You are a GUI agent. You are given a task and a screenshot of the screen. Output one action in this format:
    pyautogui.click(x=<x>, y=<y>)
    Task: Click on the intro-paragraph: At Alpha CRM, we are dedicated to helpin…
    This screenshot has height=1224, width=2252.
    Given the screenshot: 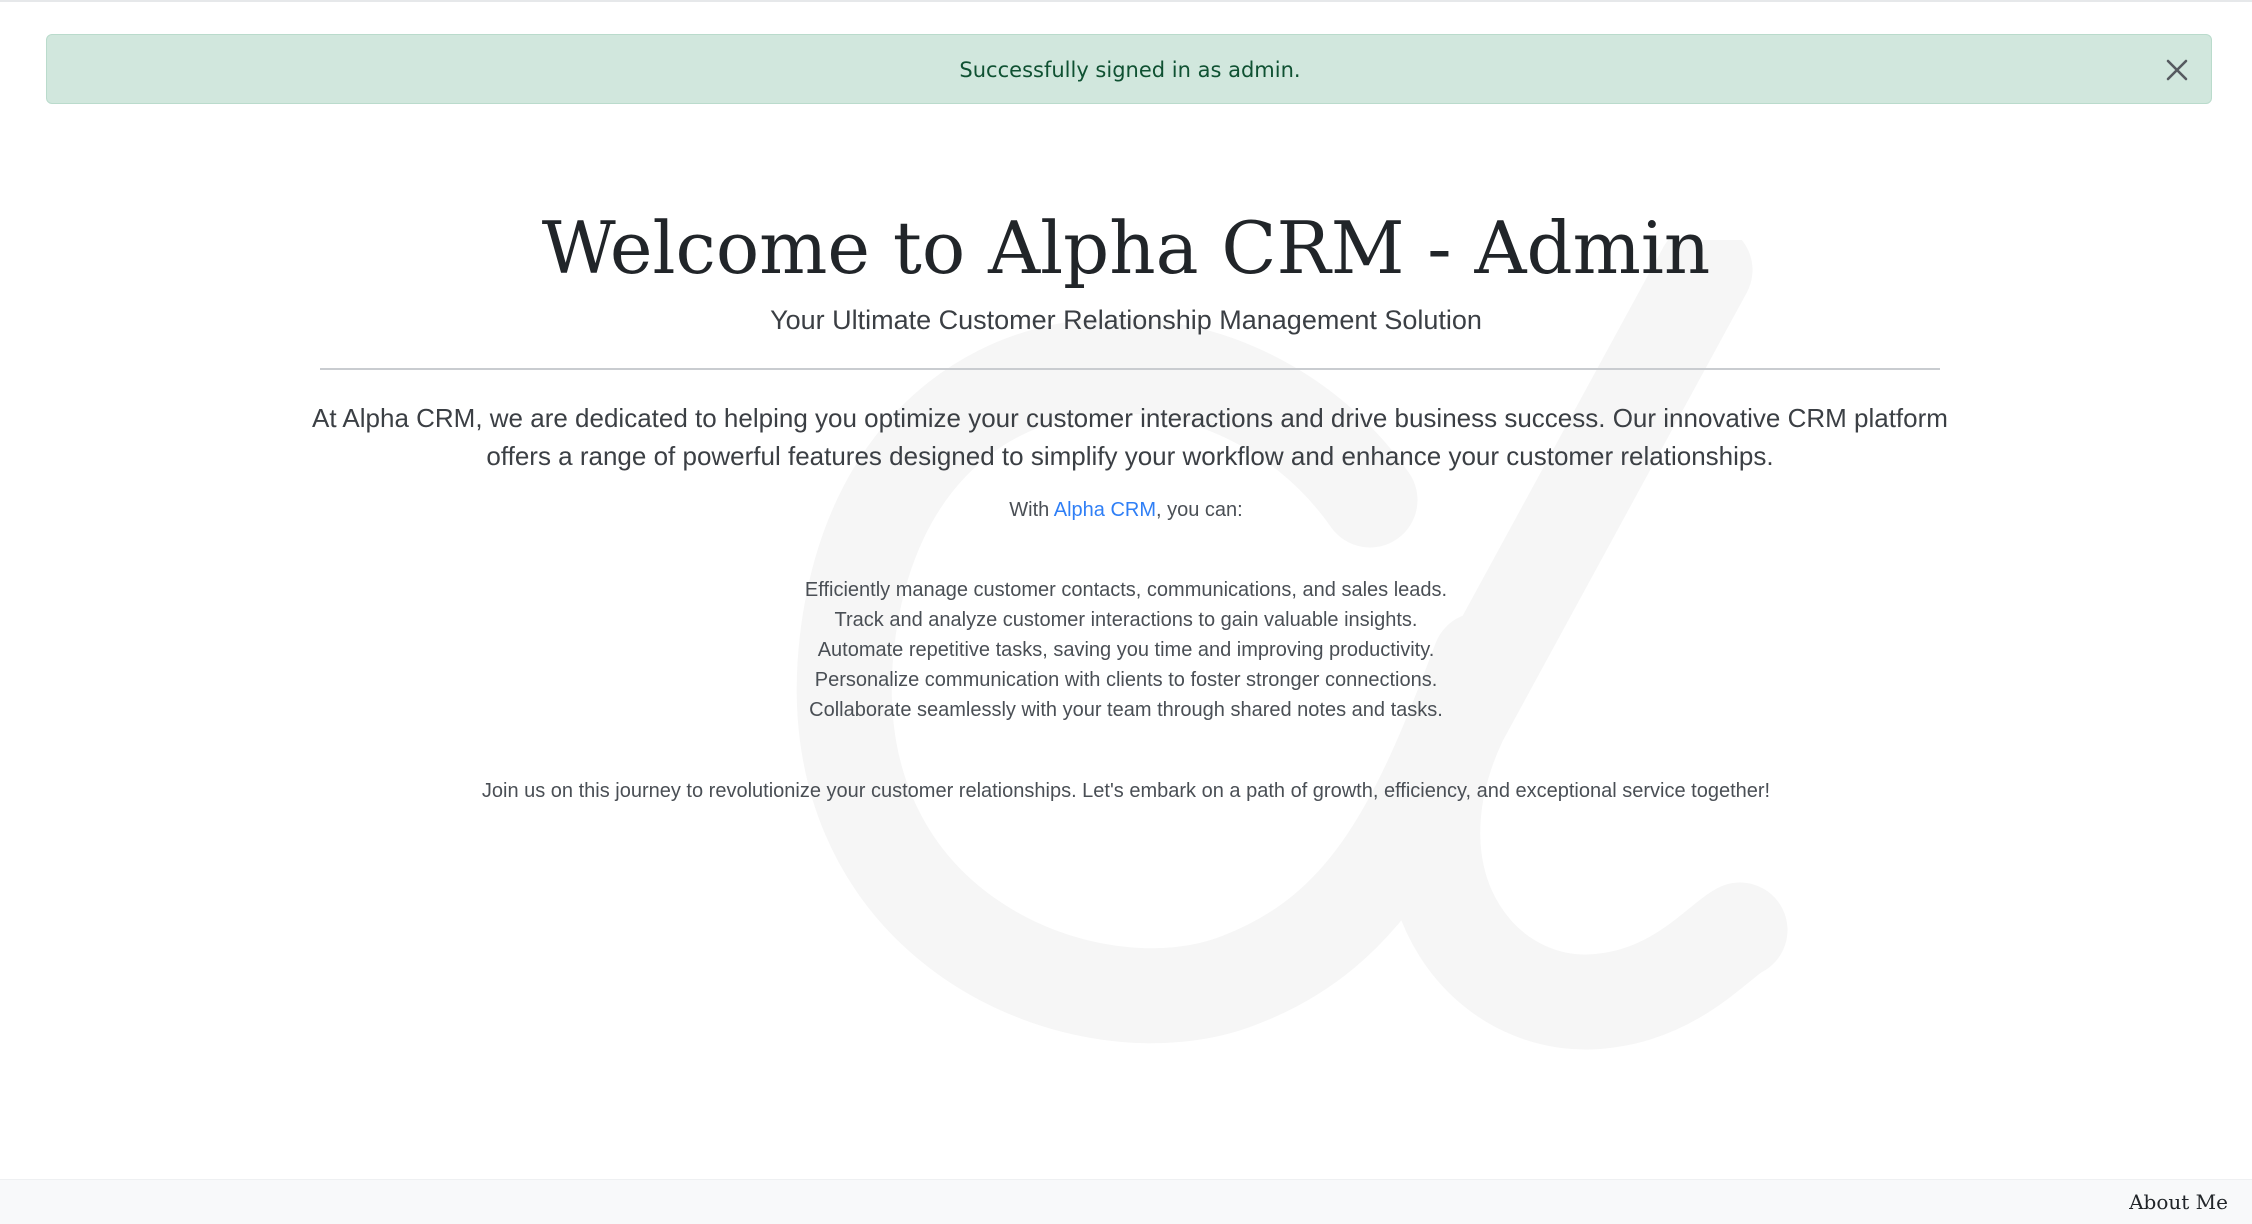 What is the action you would take?
    pyautogui.click(x=1130, y=437)
    